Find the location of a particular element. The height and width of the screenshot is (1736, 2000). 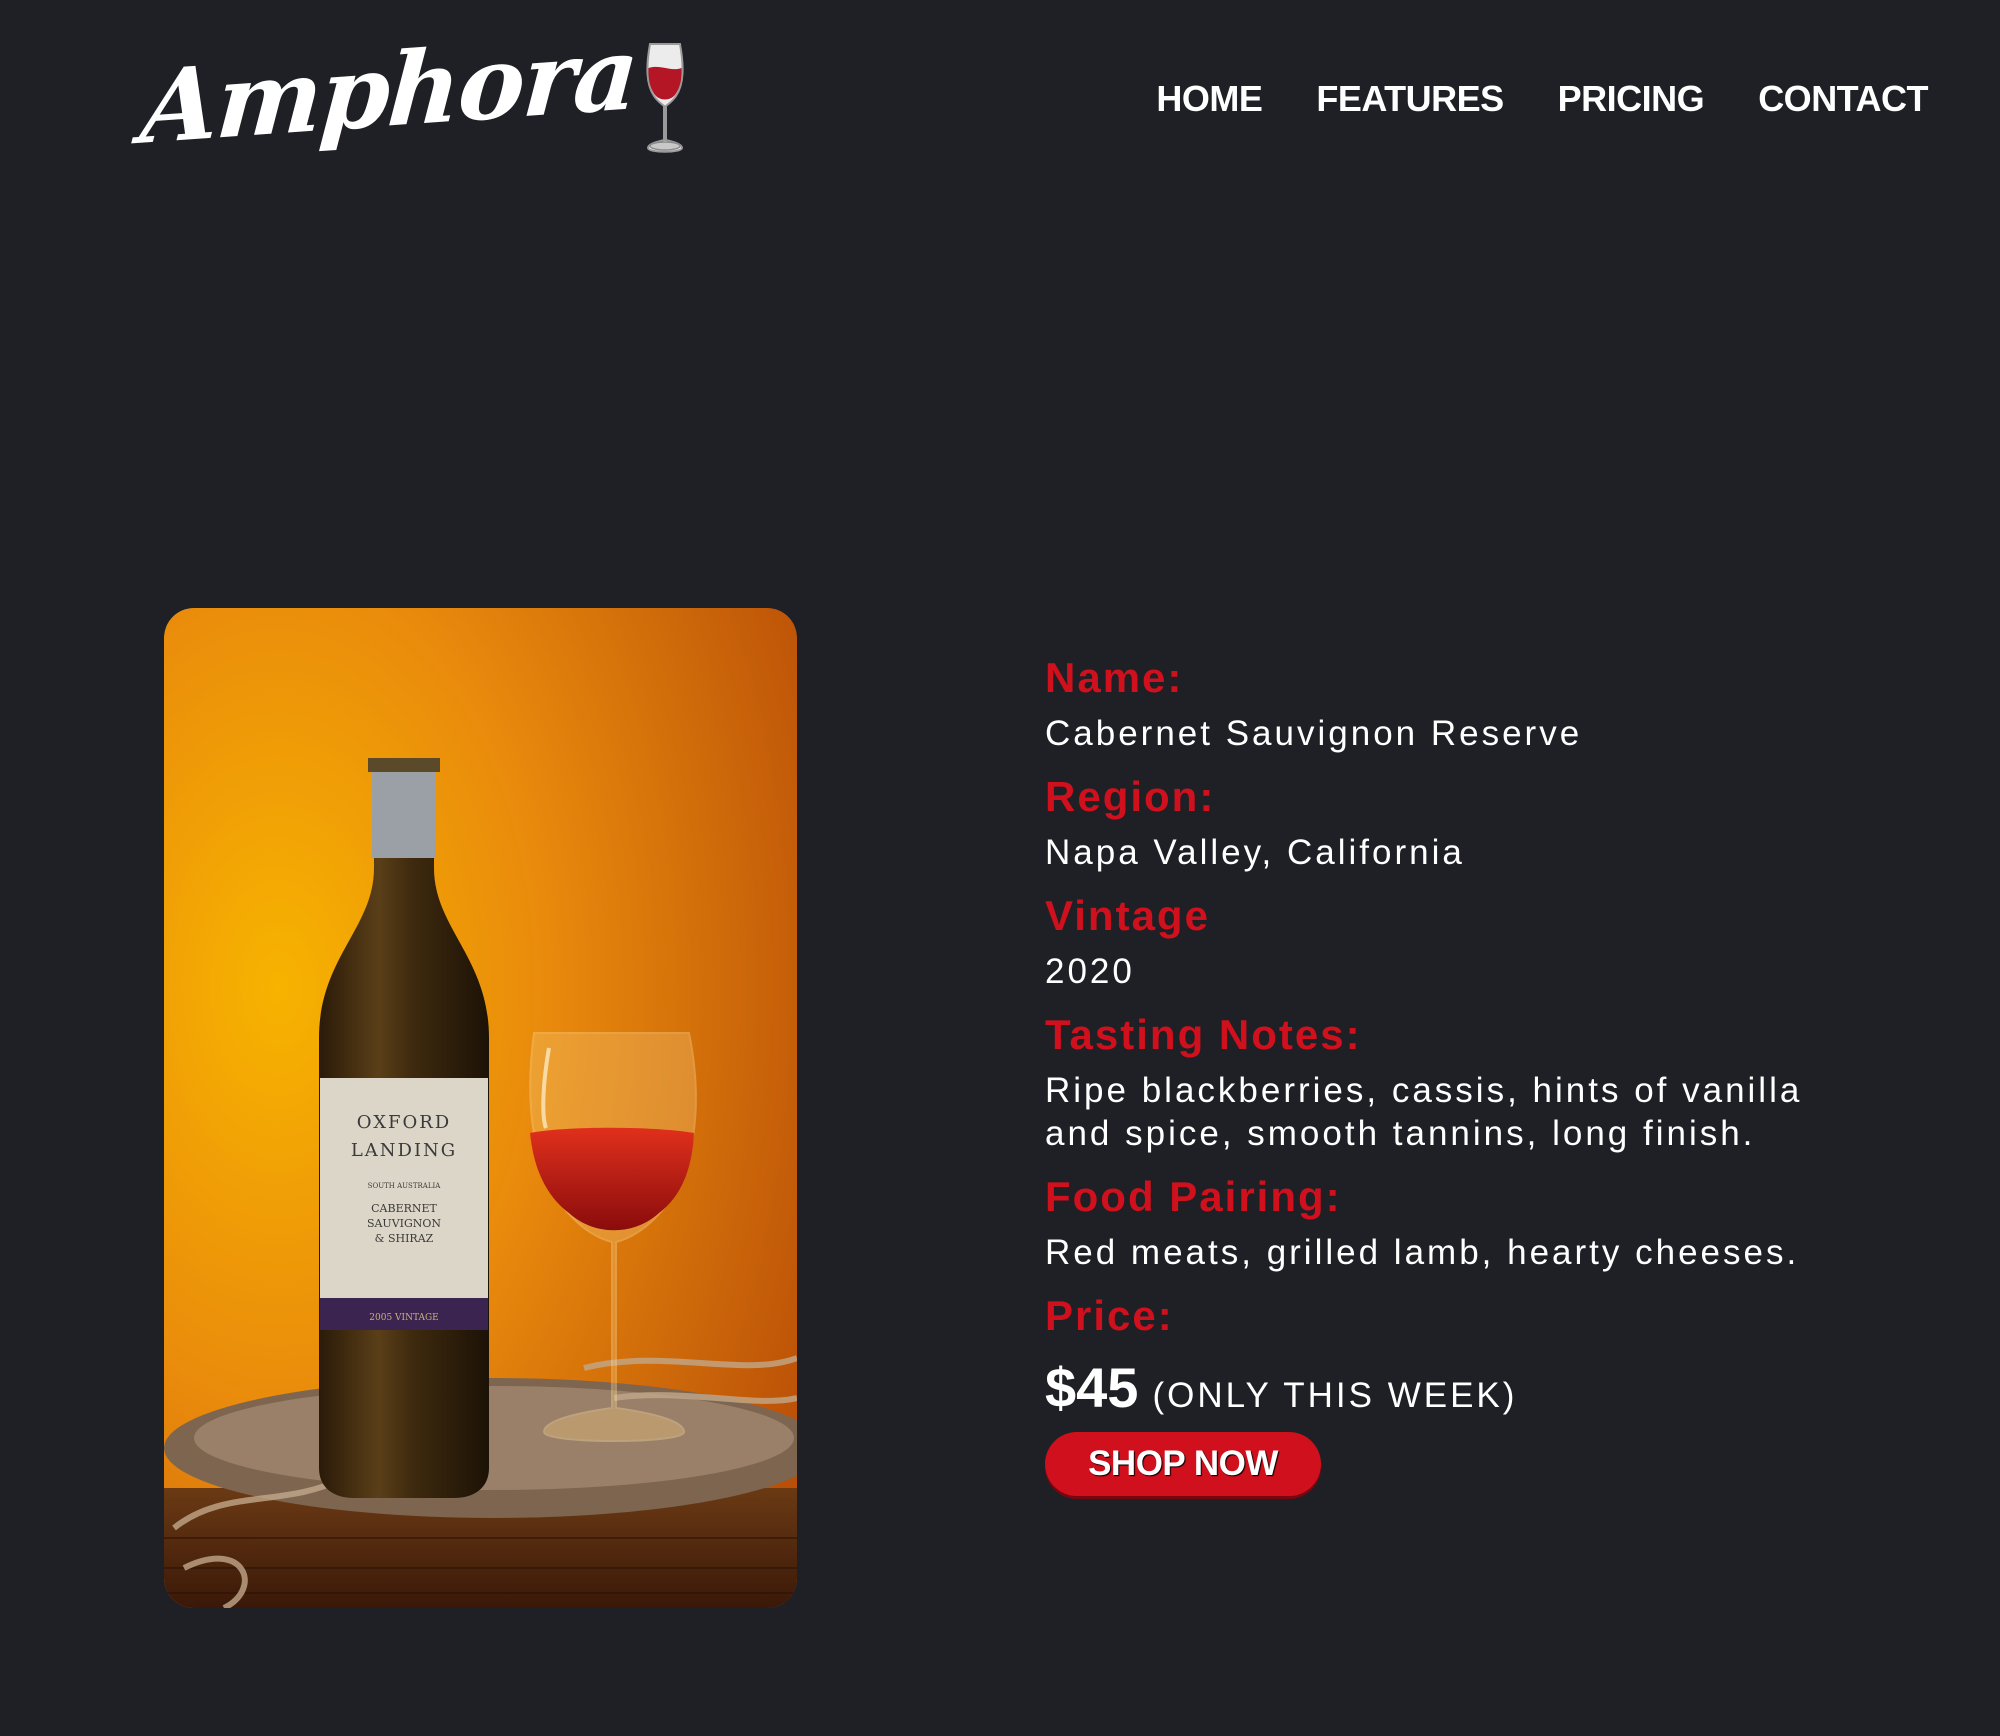

bottle-label-variety3: & SHIRAZ is located at coordinates (404, 1238).